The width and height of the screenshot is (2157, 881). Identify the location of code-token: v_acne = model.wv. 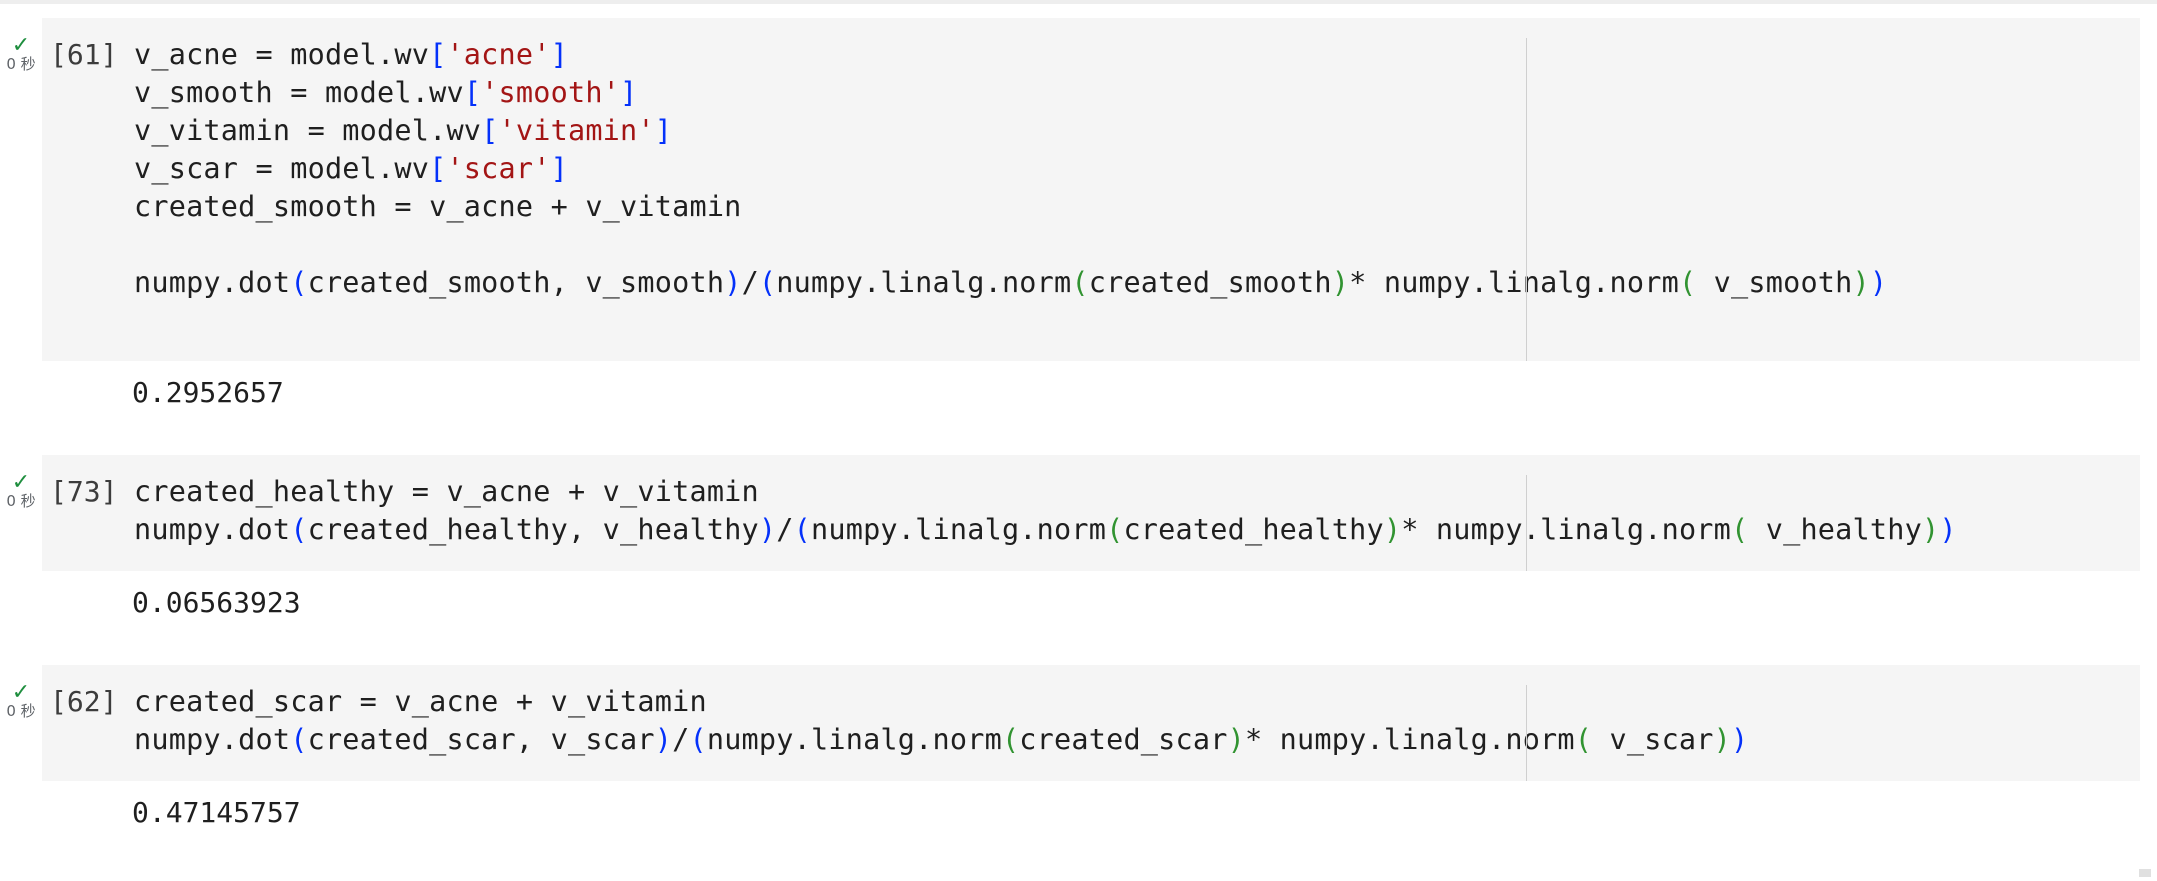
(282, 54).